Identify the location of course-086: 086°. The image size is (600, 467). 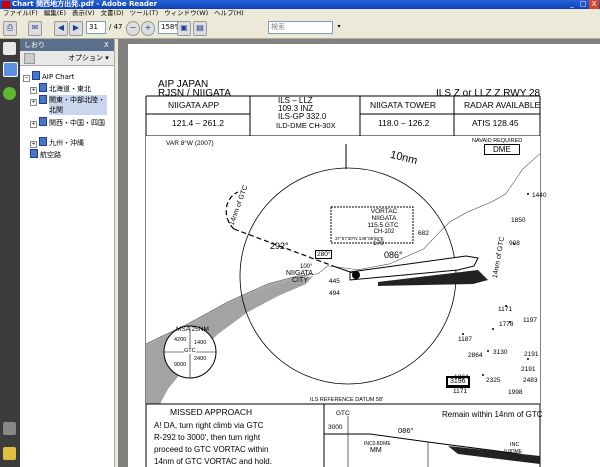
(393, 255).